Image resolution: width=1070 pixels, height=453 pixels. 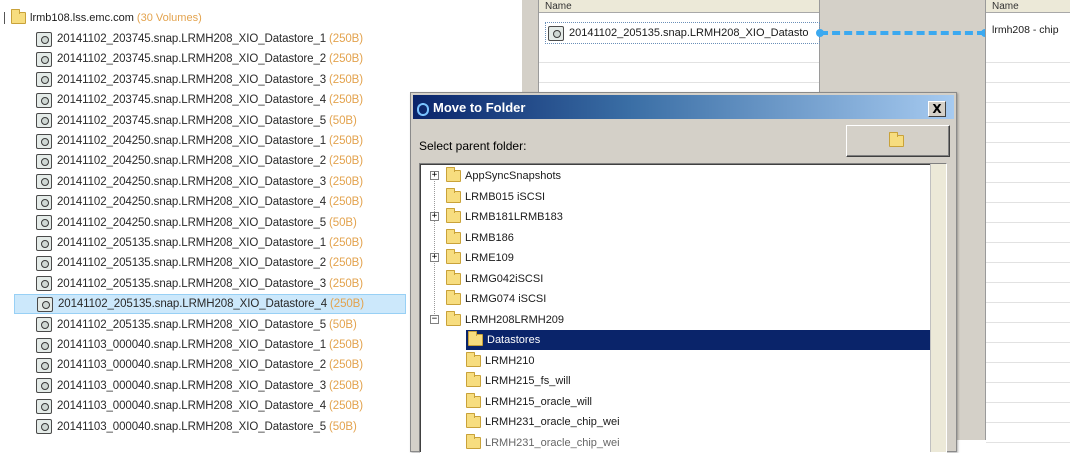 I want to click on folder-item: AppSyncSnapshots, so click(x=503, y=176).